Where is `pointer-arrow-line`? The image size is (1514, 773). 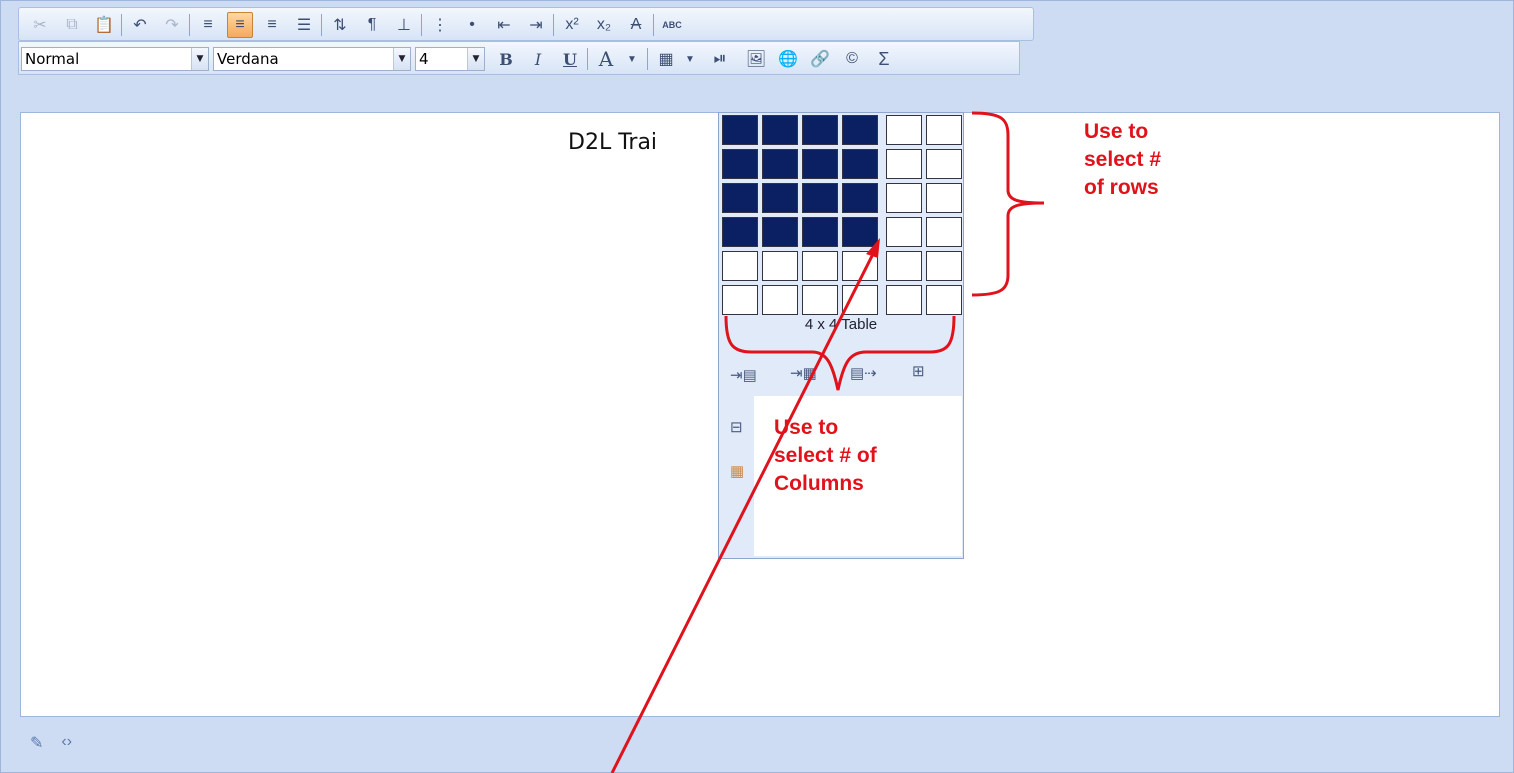 pointer-arrow-line is located at coordinates (744, 510).